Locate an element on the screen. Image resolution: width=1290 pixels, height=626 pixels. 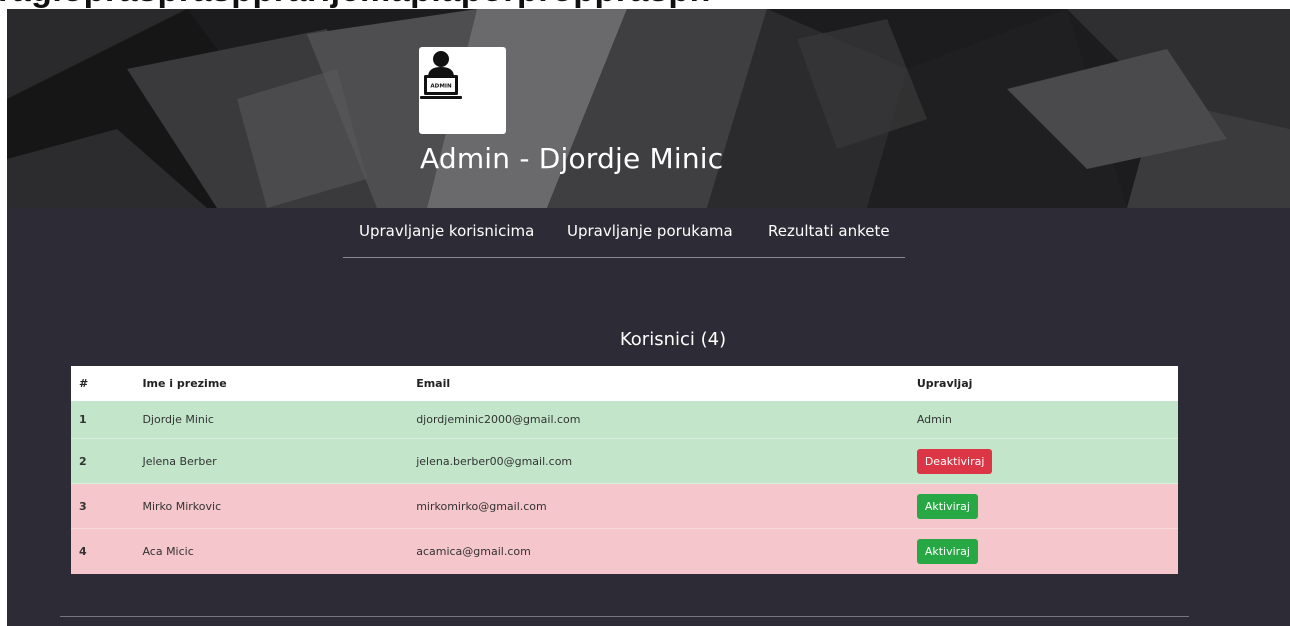
table-row: 4 Aca Micic acamica@gmail.com Aktiviraj is located at coordinates (624, 551).